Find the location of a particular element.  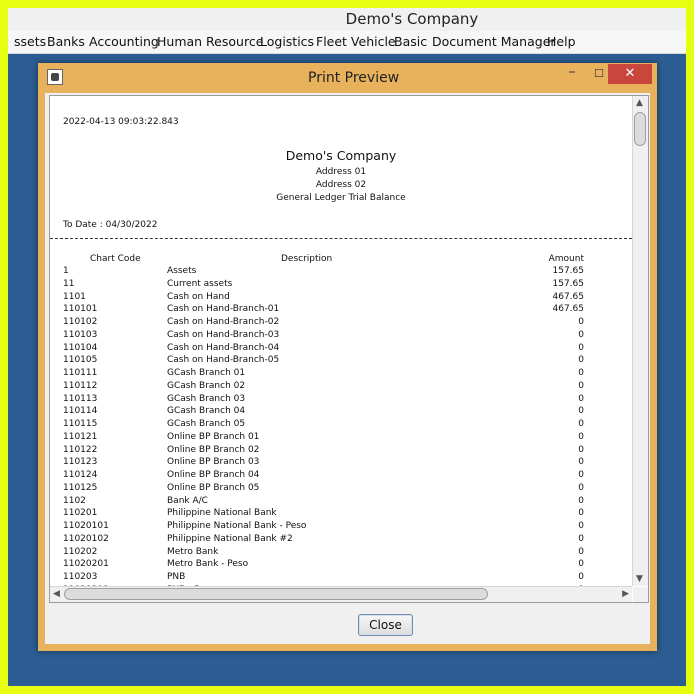

menu-banks: Banks is located at coordinates (66, 41).